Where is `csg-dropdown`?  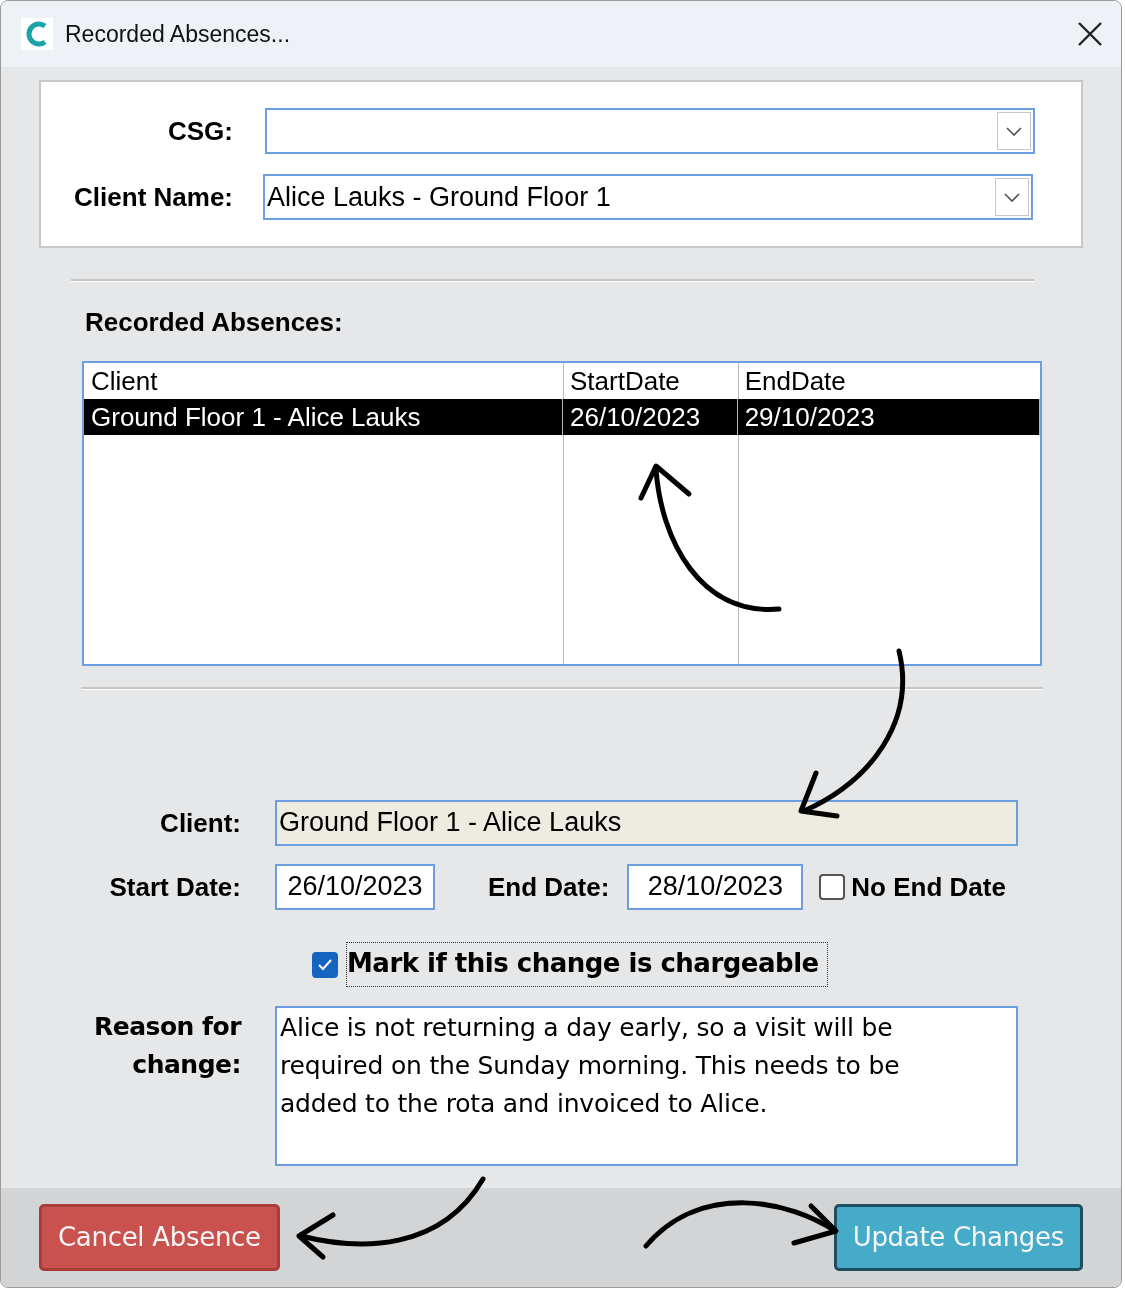
csg-dropdown is located at coordinates (650, 131).